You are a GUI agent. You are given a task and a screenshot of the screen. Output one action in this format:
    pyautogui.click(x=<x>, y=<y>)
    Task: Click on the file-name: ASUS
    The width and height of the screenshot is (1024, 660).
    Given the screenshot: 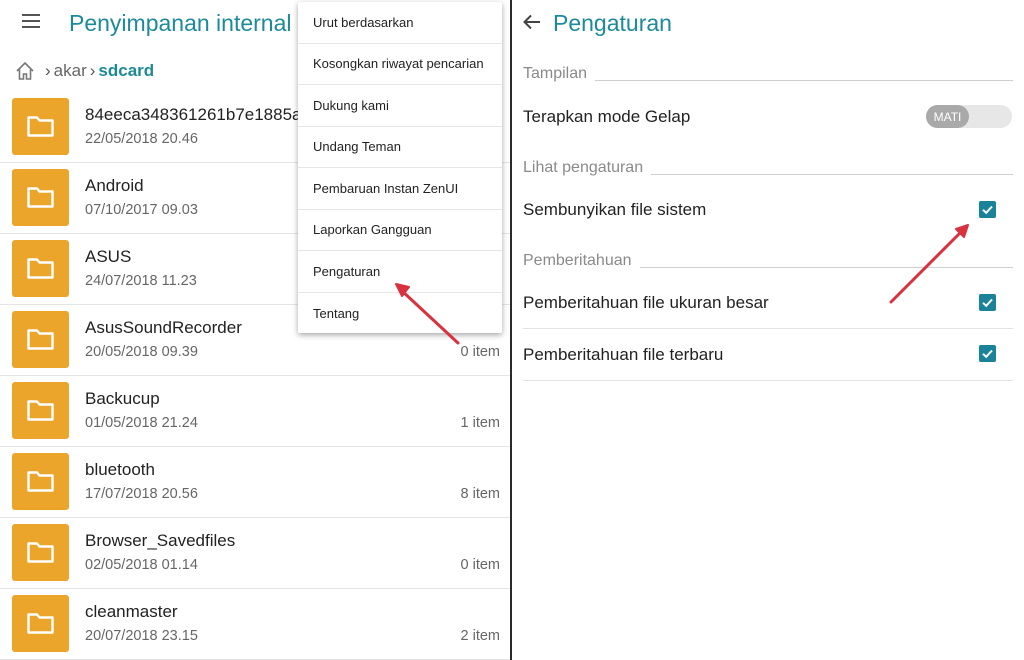 What is the action you would take?
    pyautogui.click(x=108, y=256)
    